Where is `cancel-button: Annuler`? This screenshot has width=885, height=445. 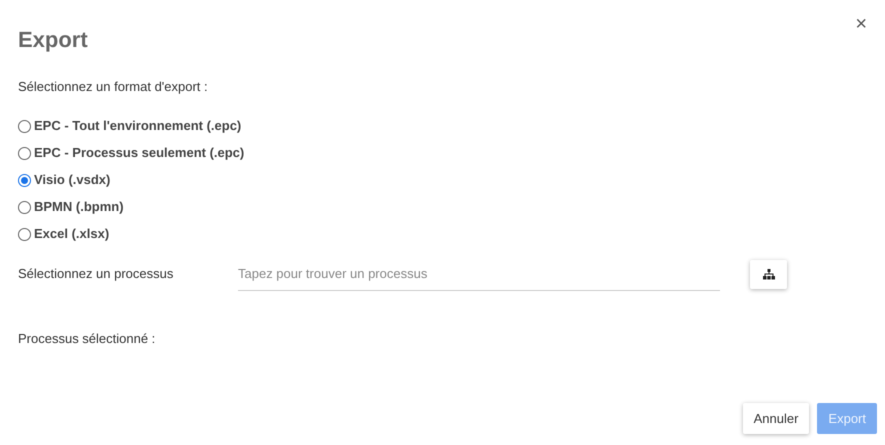
cancel-button: Annuler is located at coordinates (776, 418).